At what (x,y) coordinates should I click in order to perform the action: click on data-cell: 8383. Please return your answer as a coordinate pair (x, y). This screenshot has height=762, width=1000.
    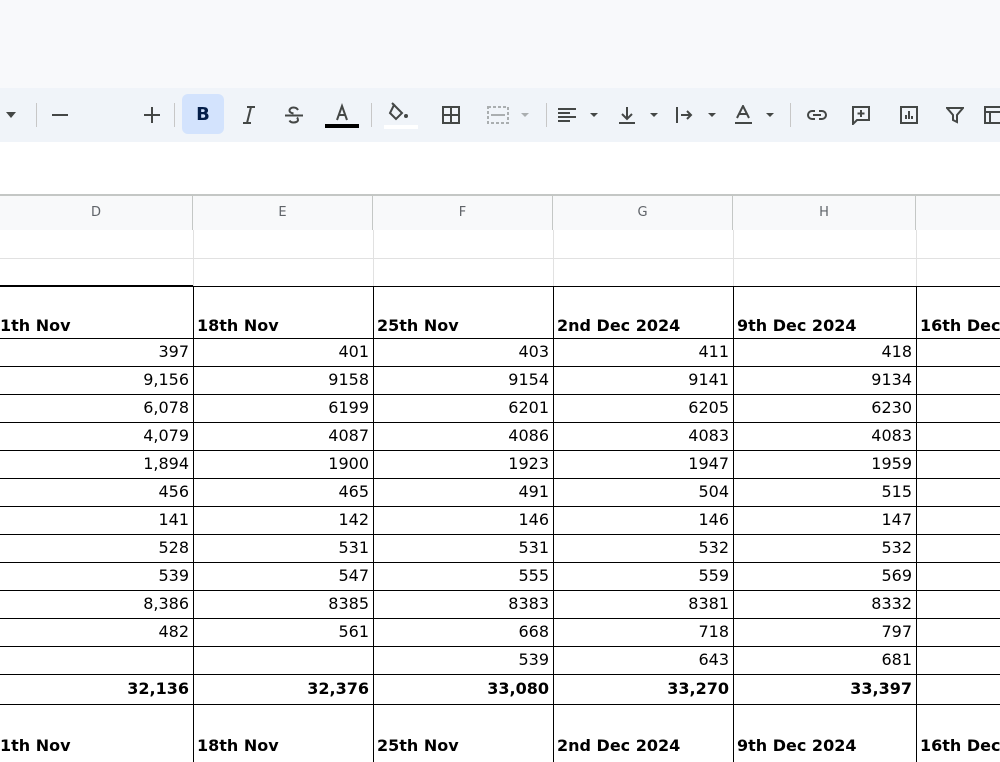
    Looking at the image, I should click on (463, 604).